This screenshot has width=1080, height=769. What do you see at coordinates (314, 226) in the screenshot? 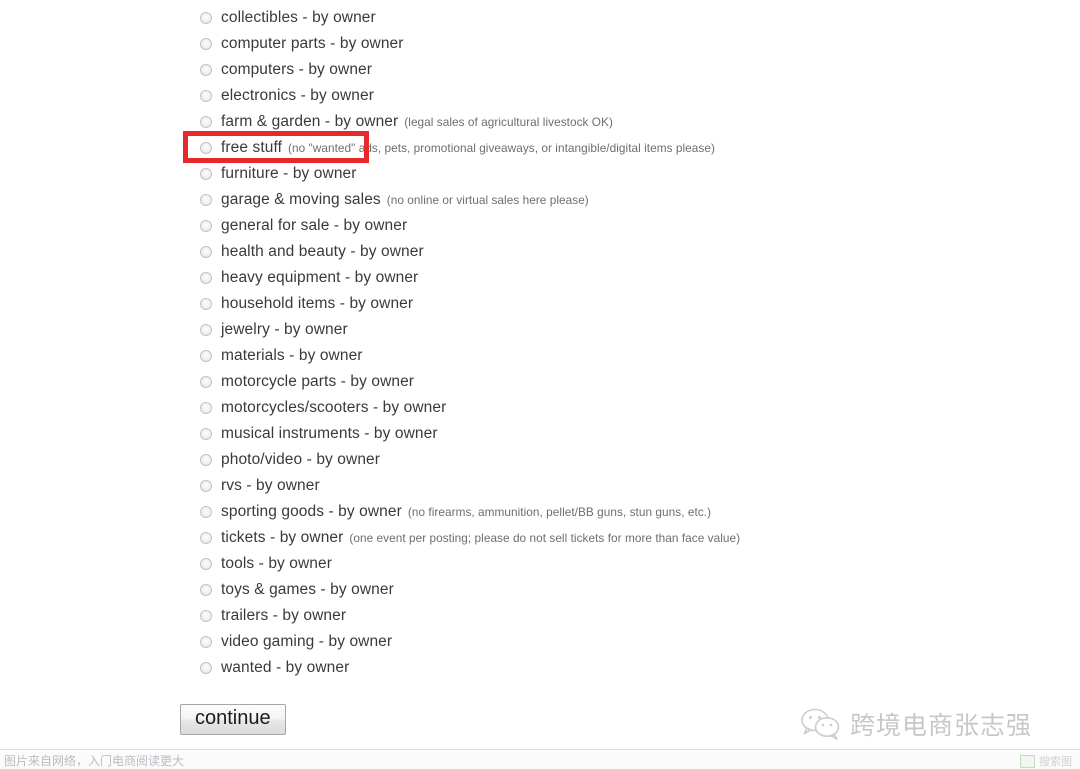
I see `category-label: general for sale - by owner` at bounding box center [314, 226].